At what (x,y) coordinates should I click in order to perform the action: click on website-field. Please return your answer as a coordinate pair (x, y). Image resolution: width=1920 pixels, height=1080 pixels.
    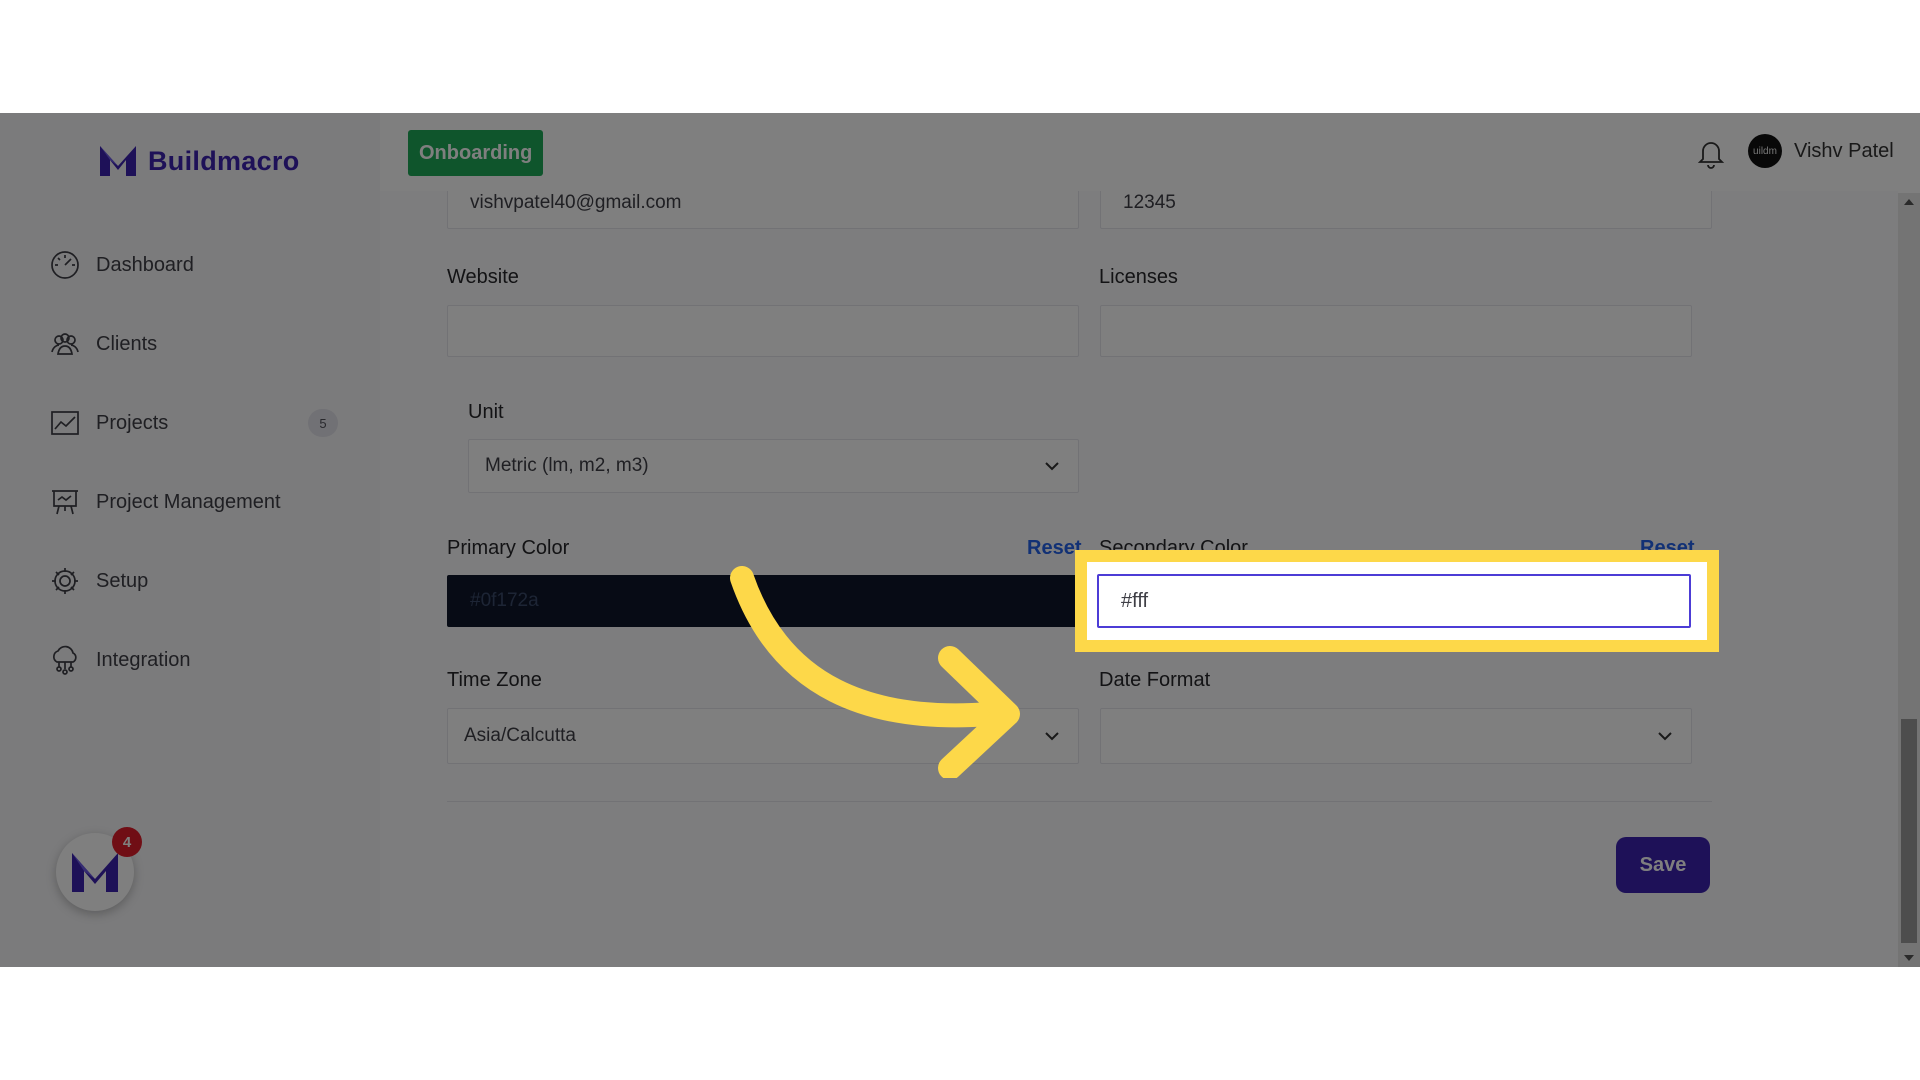
    Looking at the image, I should click on (763, 331).